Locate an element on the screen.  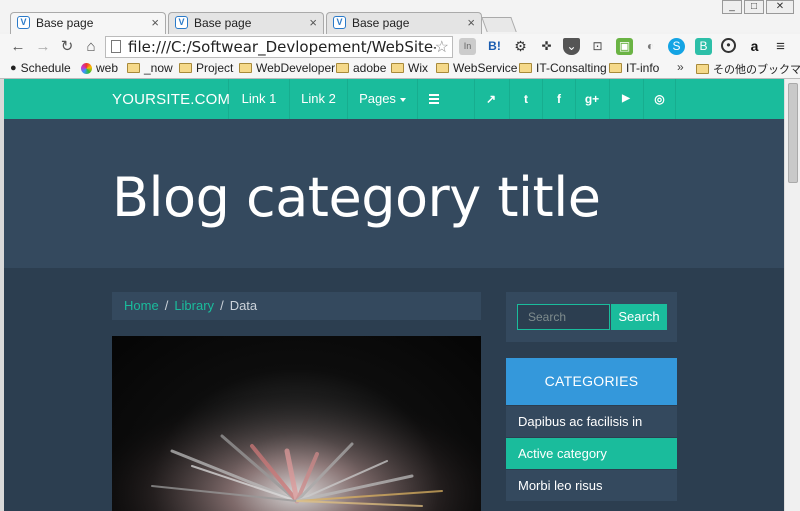
category-item: Dapibus ac facilisis in is located at coordinates (591, 421).